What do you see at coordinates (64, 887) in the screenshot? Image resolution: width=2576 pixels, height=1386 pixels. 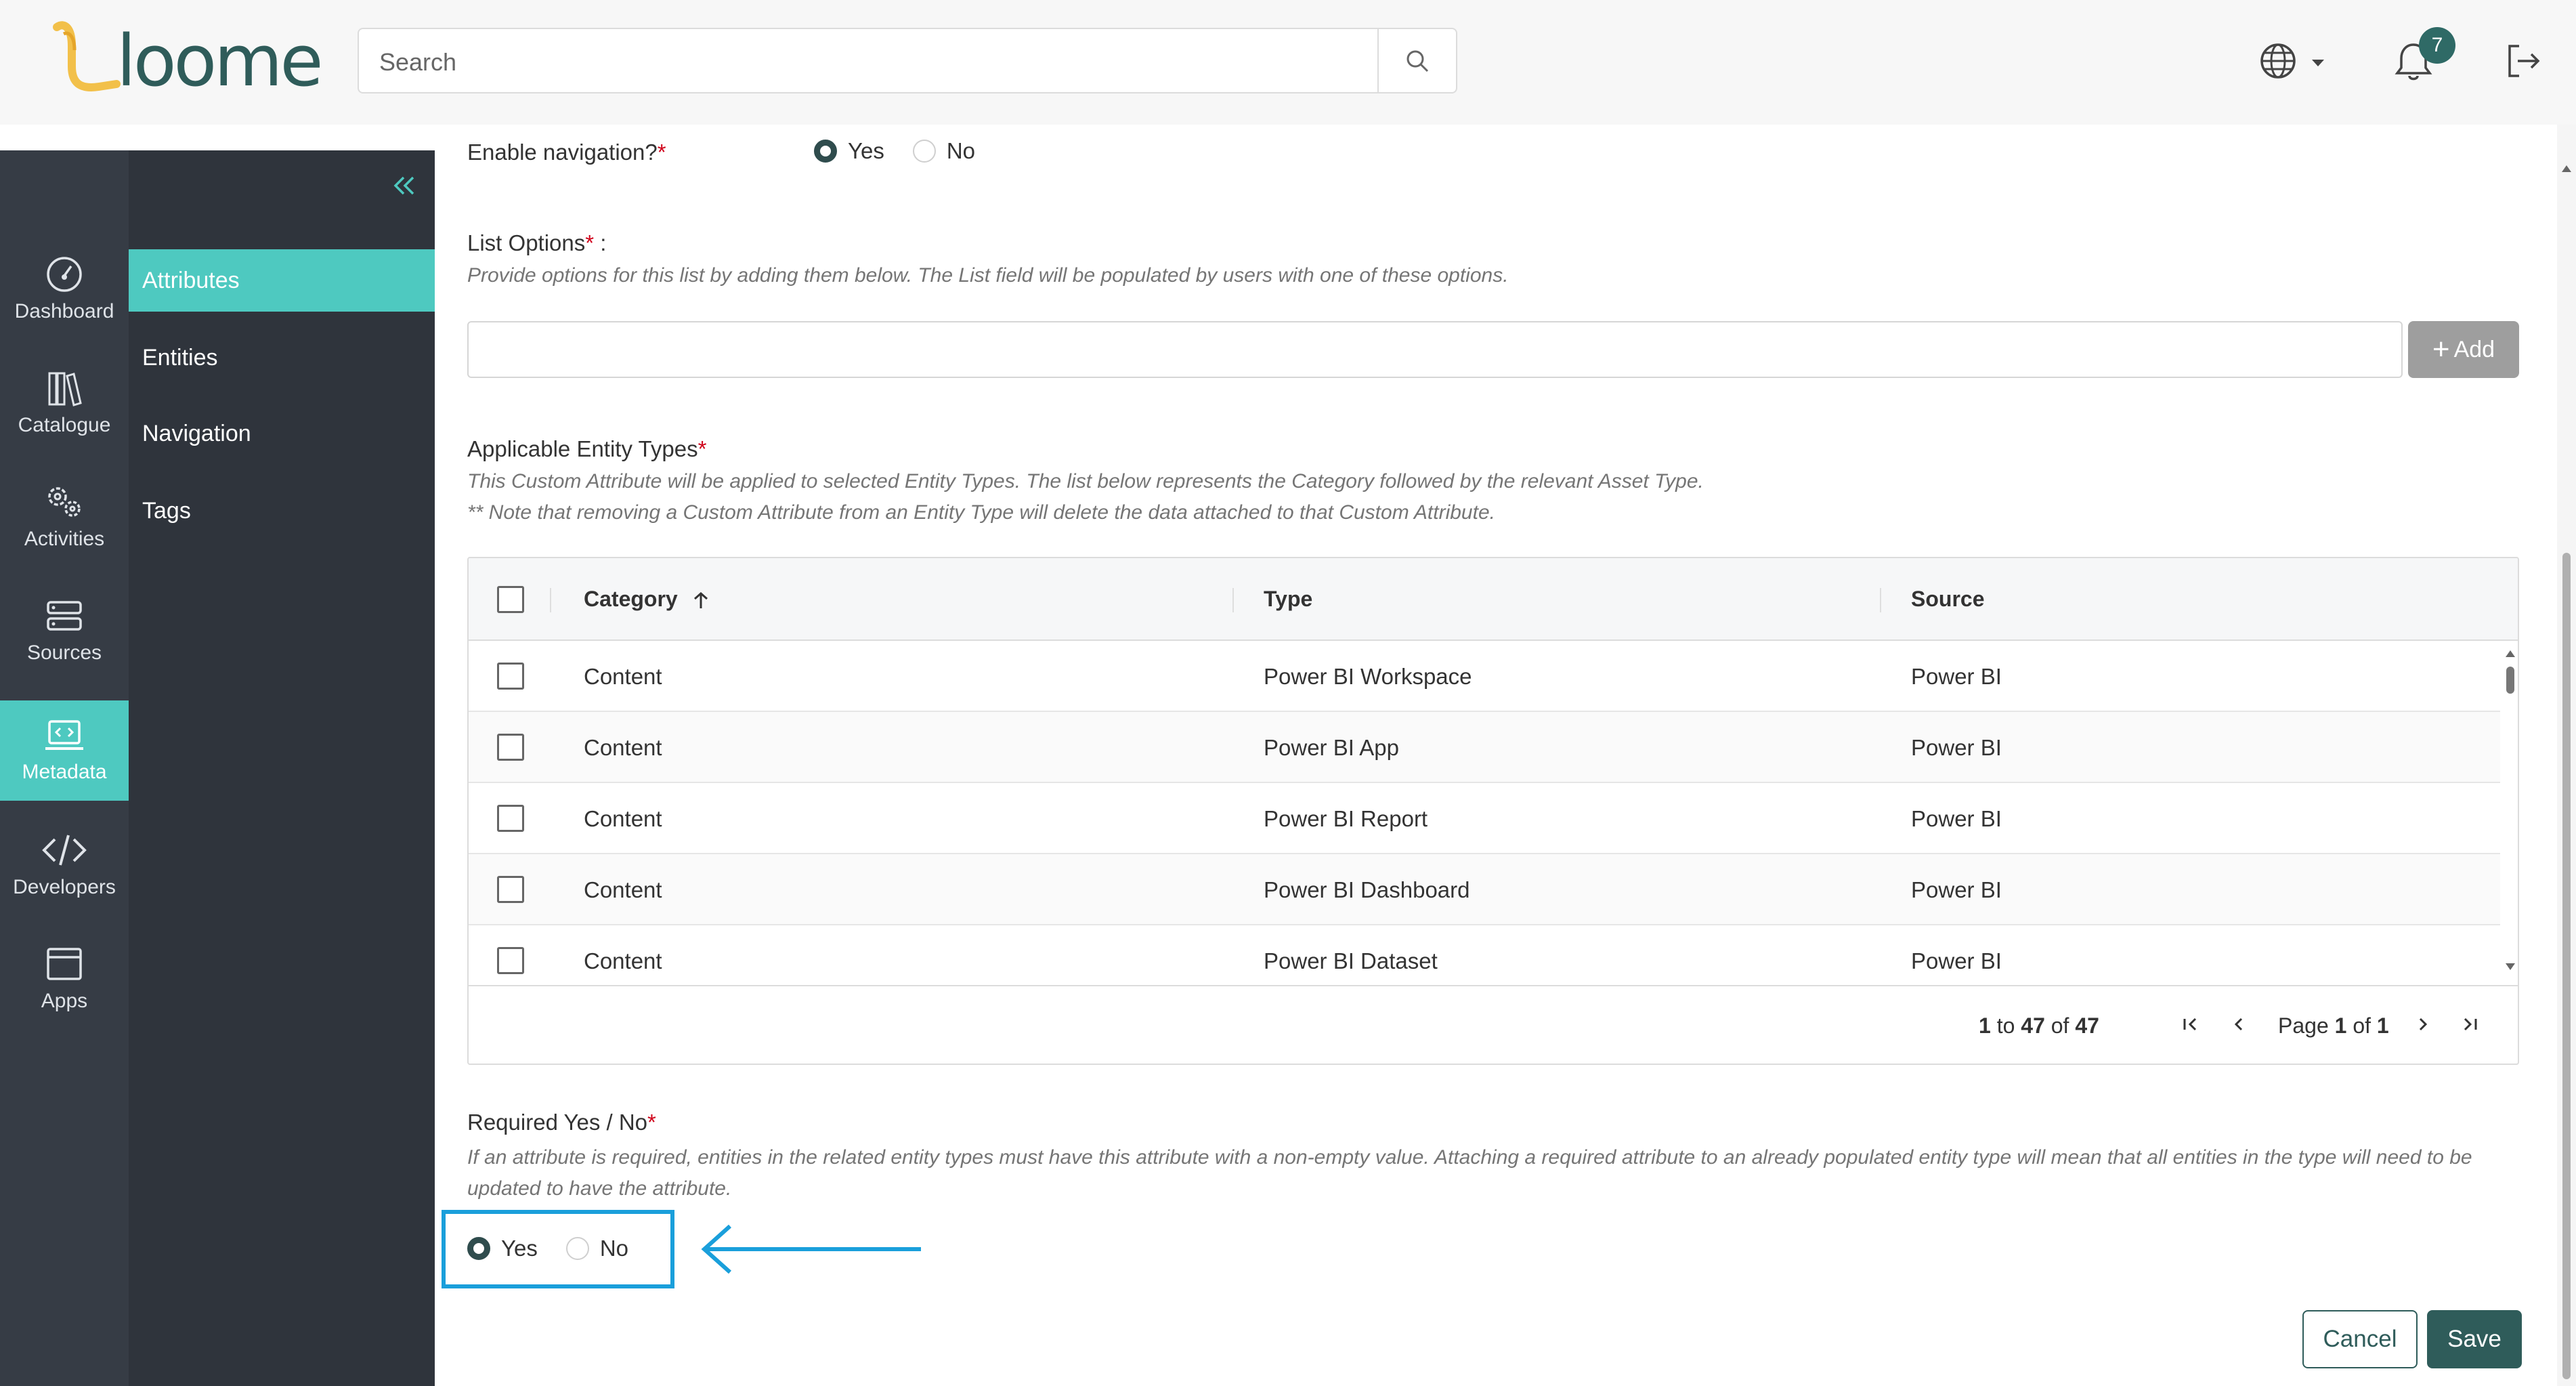 I see `nav-label: Developers` at bounding box center [64, 887].